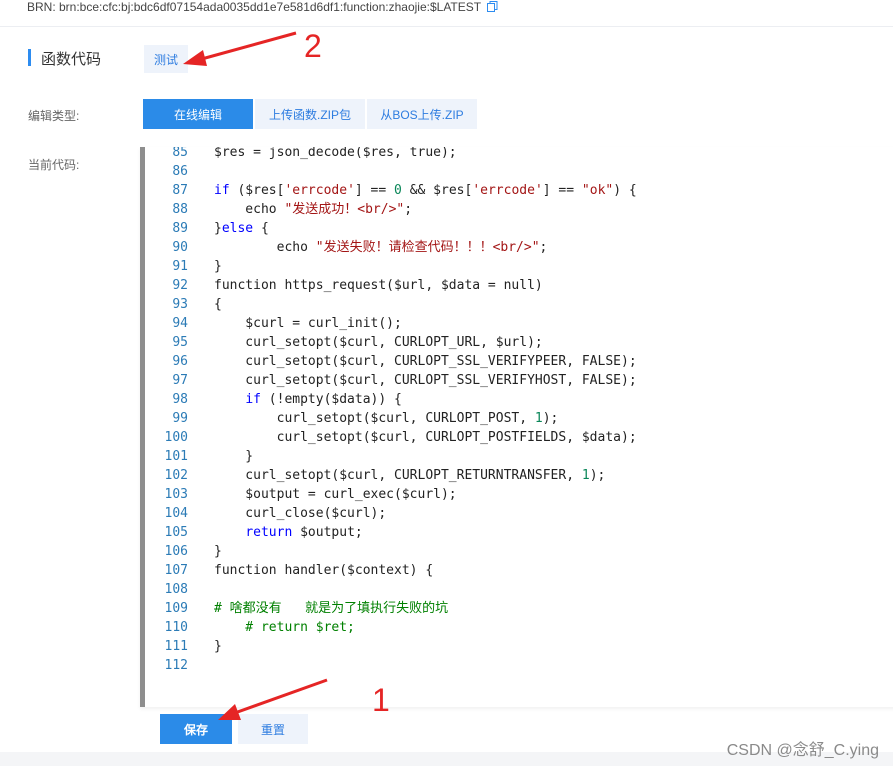  What do you see at coordinates (29, 57) in the screenshot?
I see `section-title-bar` at bounding box center [29, 57].